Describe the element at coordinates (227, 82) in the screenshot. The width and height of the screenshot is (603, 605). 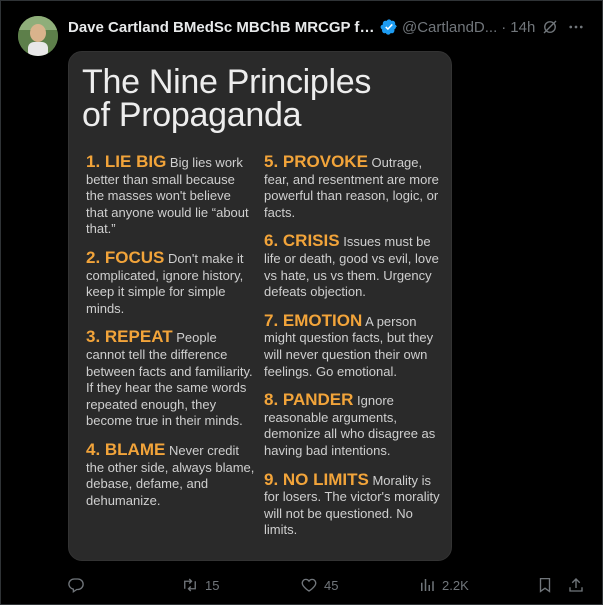
I see `image-title-line-1: The Nine Principles` at that location.